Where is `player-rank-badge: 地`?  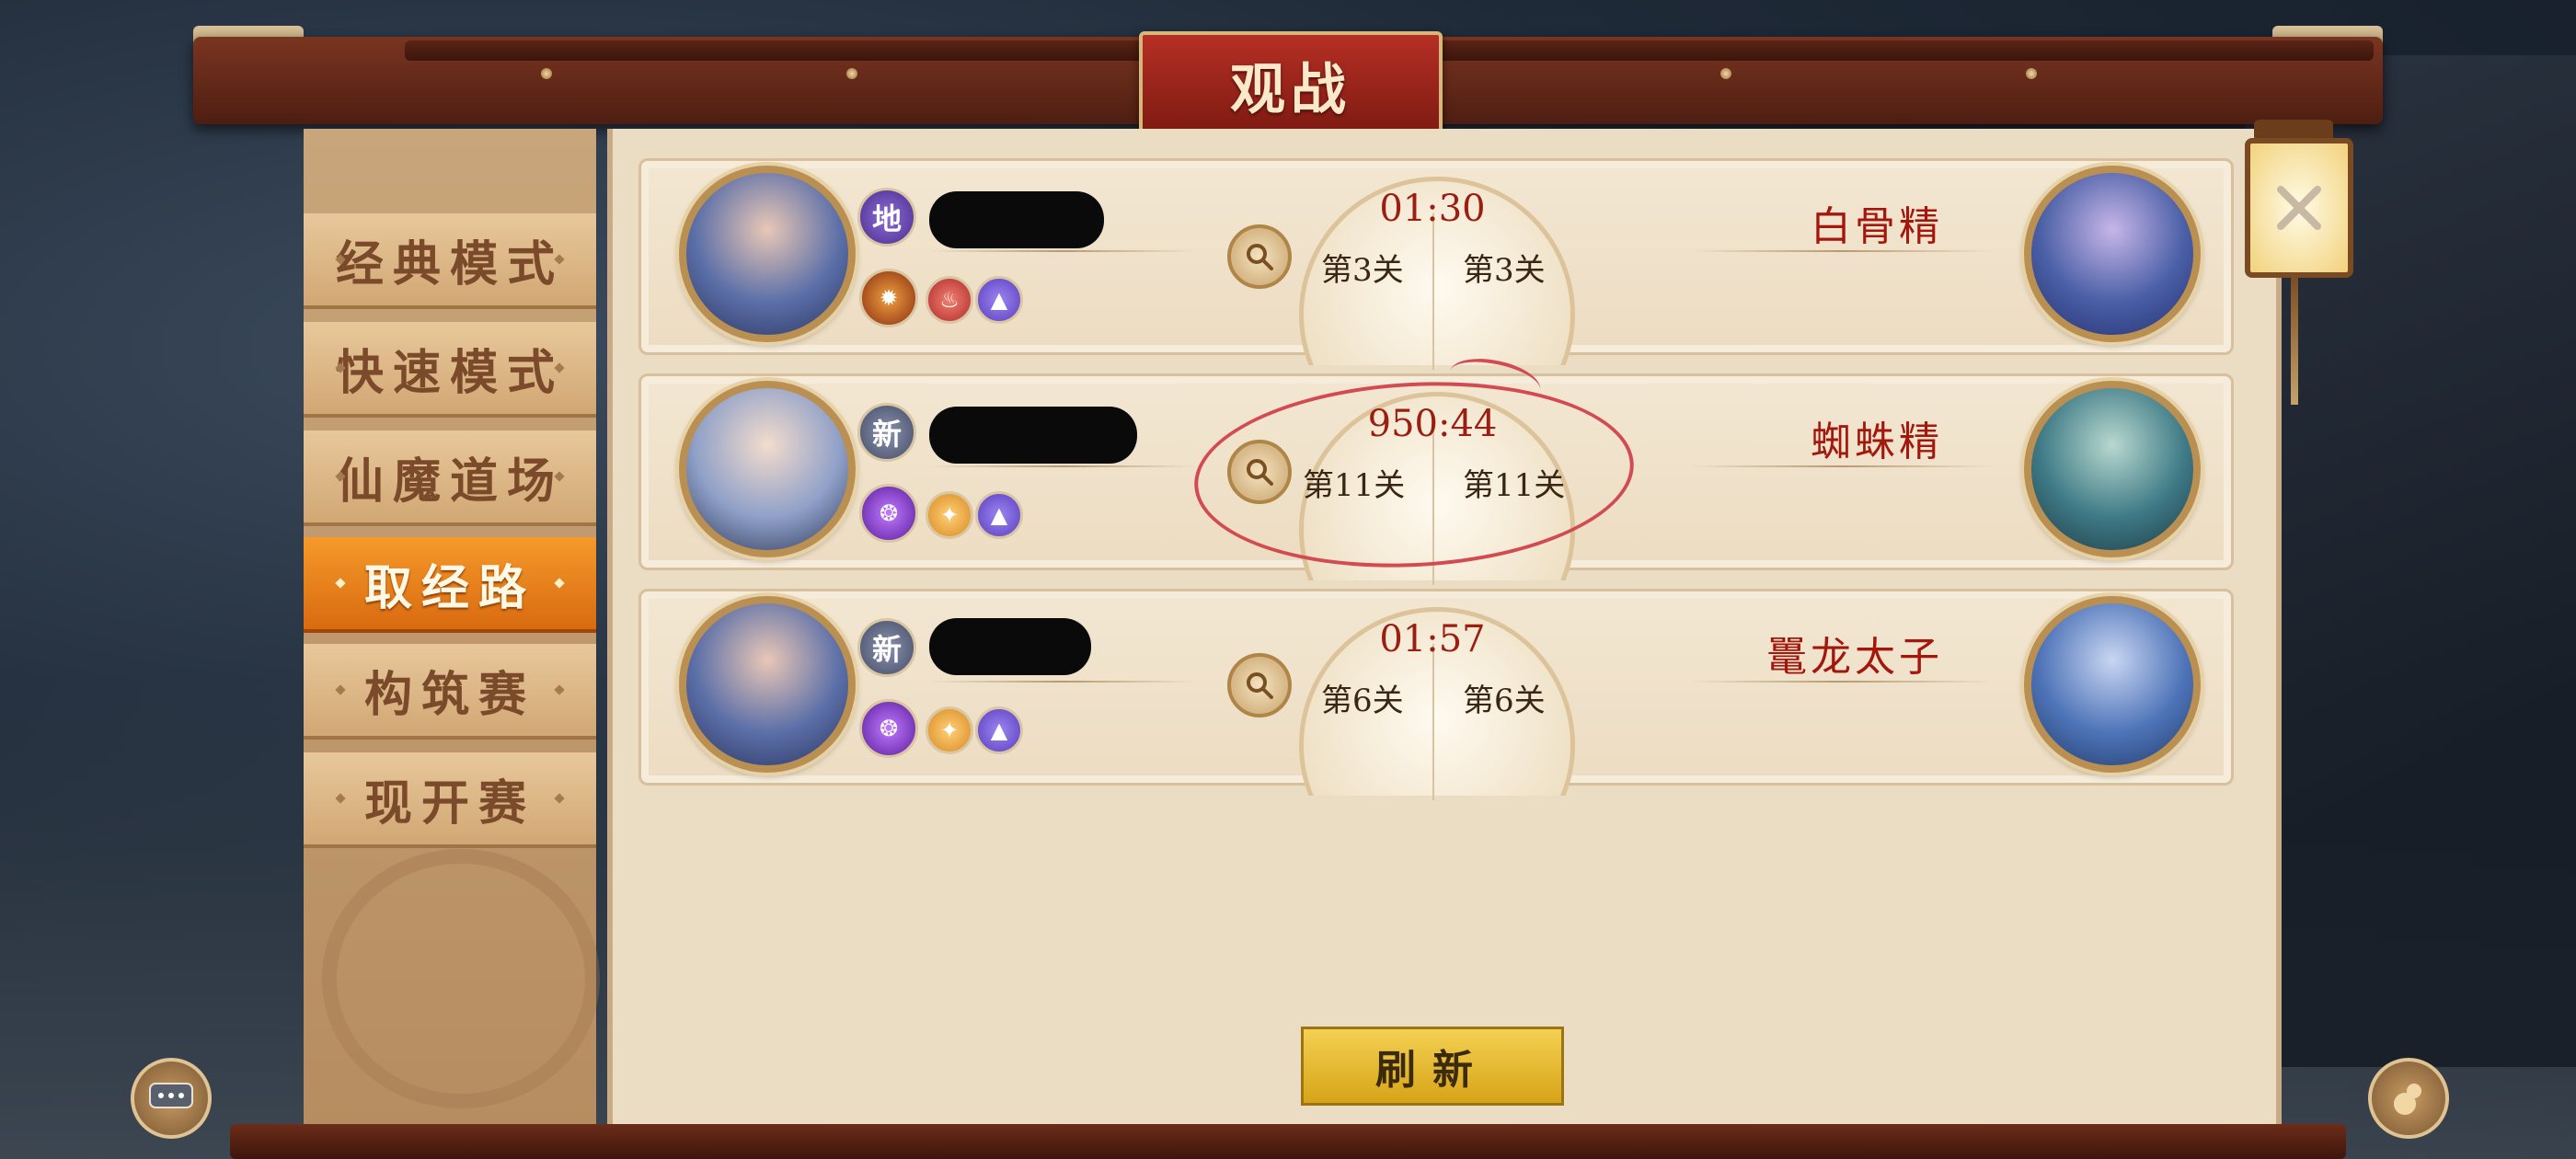
player-rank-badge: 地 is located at coordinates (886, 217).